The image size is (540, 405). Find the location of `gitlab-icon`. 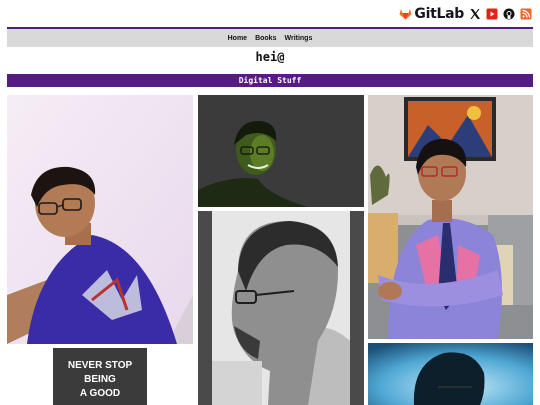

gitlab-icon is located at coordinates (405, 14).